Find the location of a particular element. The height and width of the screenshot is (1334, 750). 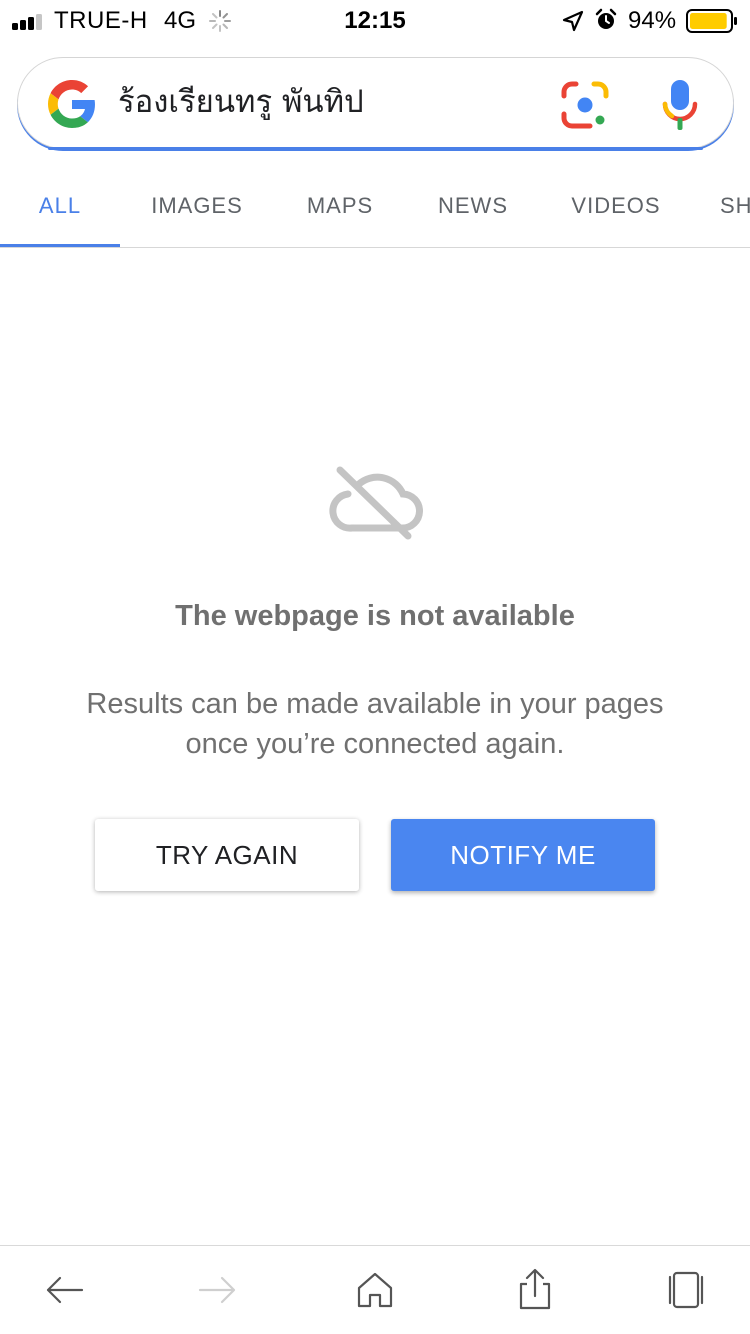

tab-news: NEWS is located at coordinates (473, 207).